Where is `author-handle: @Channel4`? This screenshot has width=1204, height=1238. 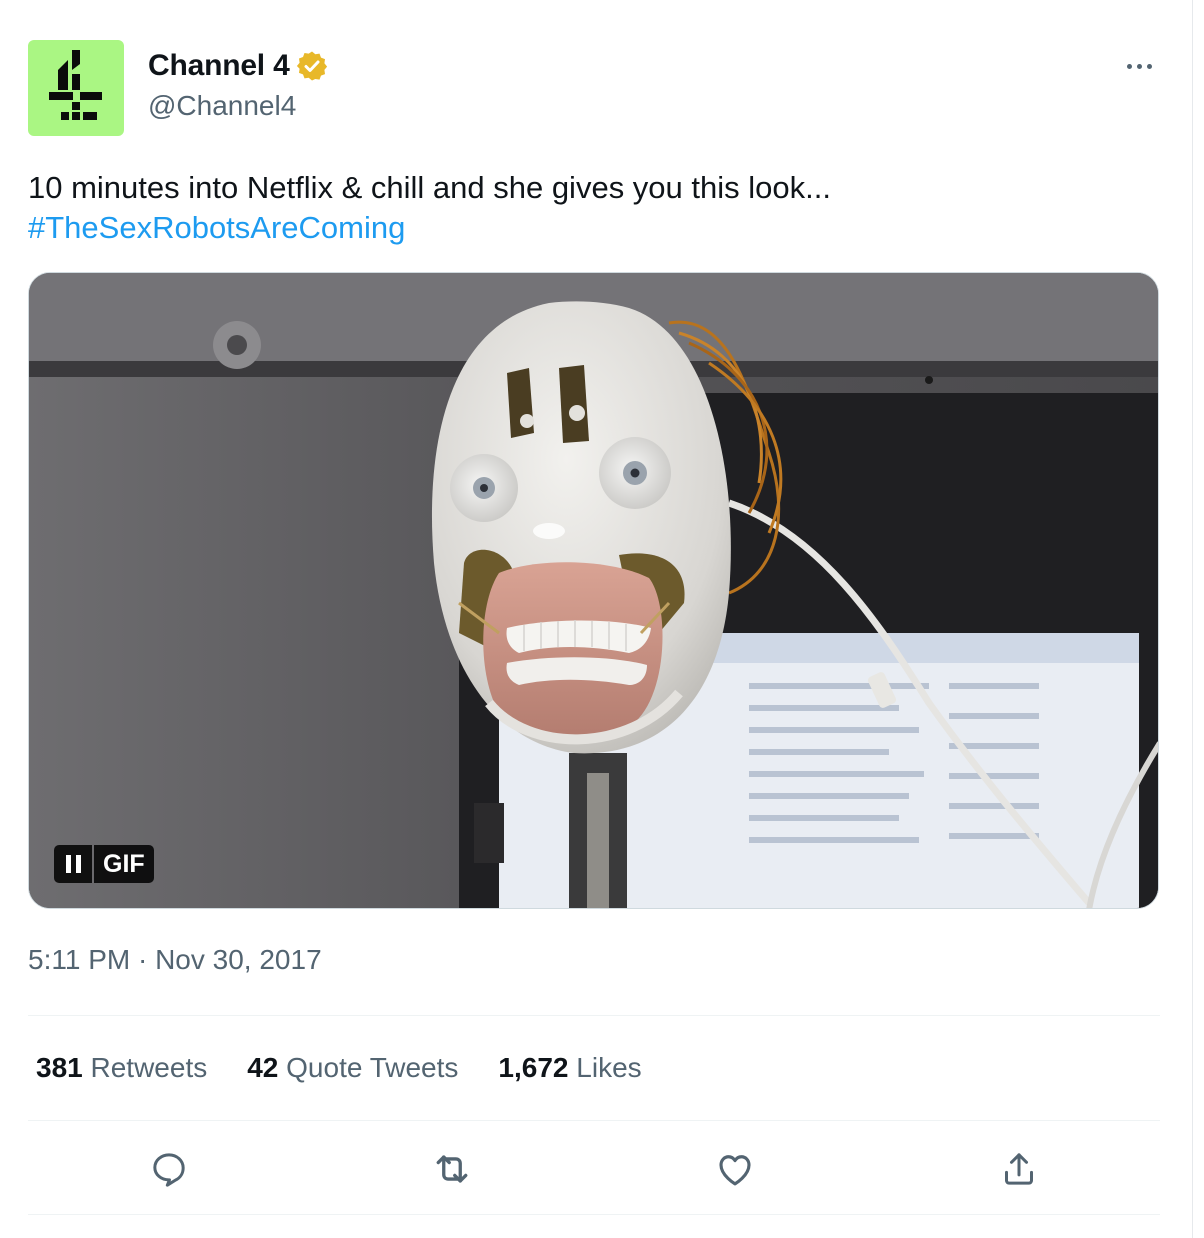 author-handle: @Channel4 is located at coordinates (238, 106).